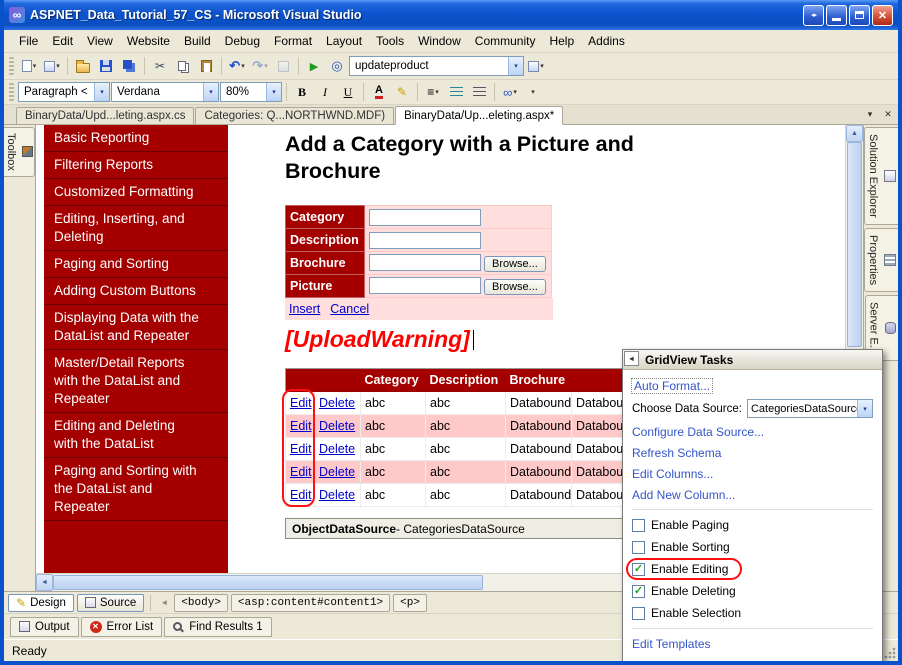 Image resolution: width=902 pixels, height=665 pixels. I want to click on tag-nav-left-button: ◄, so click(164, 603).